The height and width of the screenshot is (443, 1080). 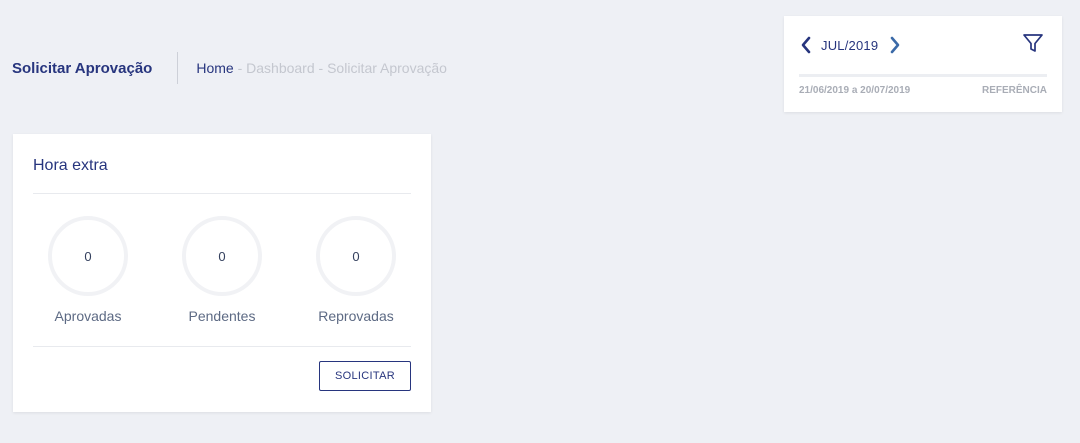 What do you see at coordinates (222, 193) in the screenshot?
I see `card-divider-top` at bounding box center [222, 193].